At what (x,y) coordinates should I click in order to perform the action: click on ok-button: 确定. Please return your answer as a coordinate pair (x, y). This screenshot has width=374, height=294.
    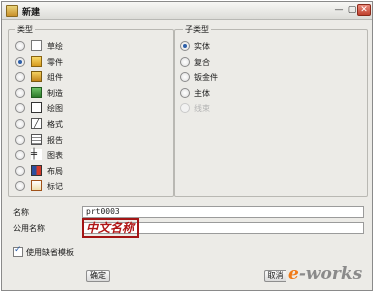
    Looking at the image, I should click on (98, 276).